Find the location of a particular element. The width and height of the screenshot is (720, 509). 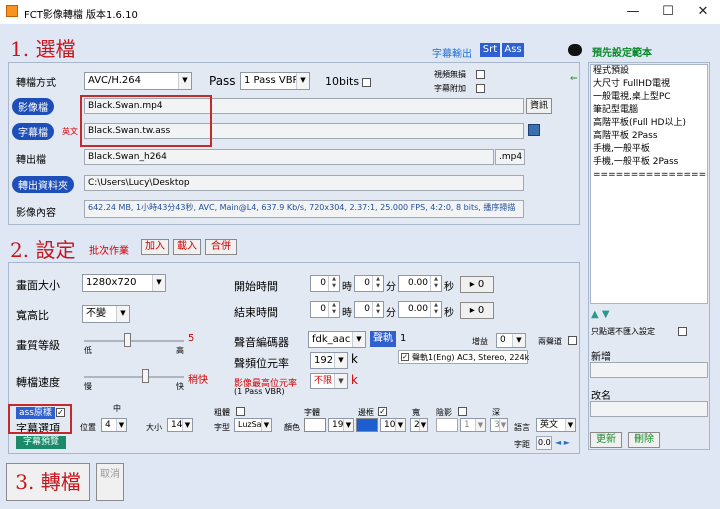

depth-select: 3 ▼ is located at coordinates (499, 425).